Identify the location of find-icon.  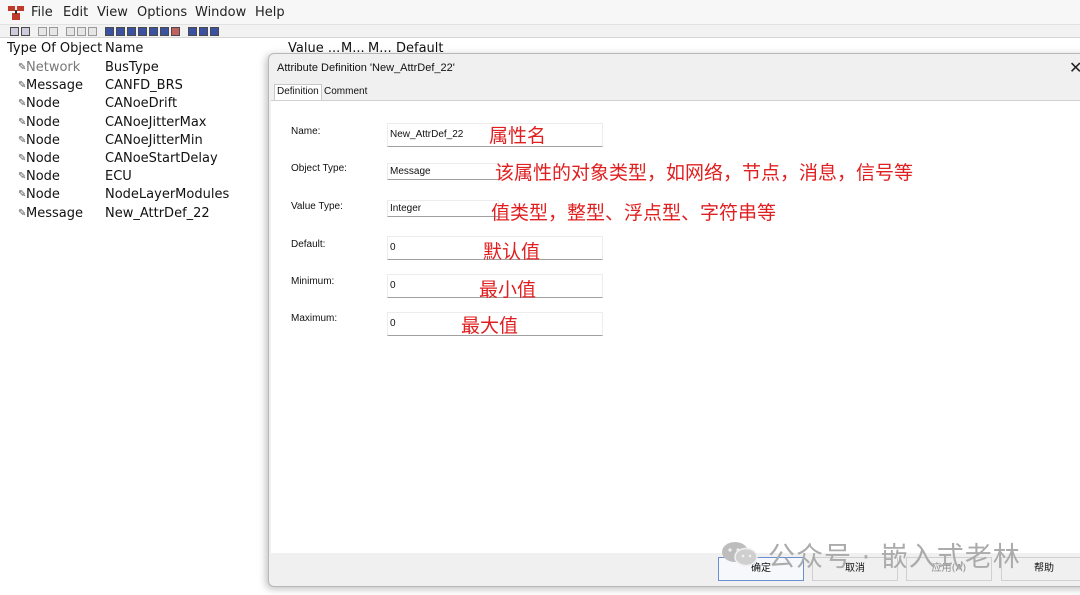
(92, 31).